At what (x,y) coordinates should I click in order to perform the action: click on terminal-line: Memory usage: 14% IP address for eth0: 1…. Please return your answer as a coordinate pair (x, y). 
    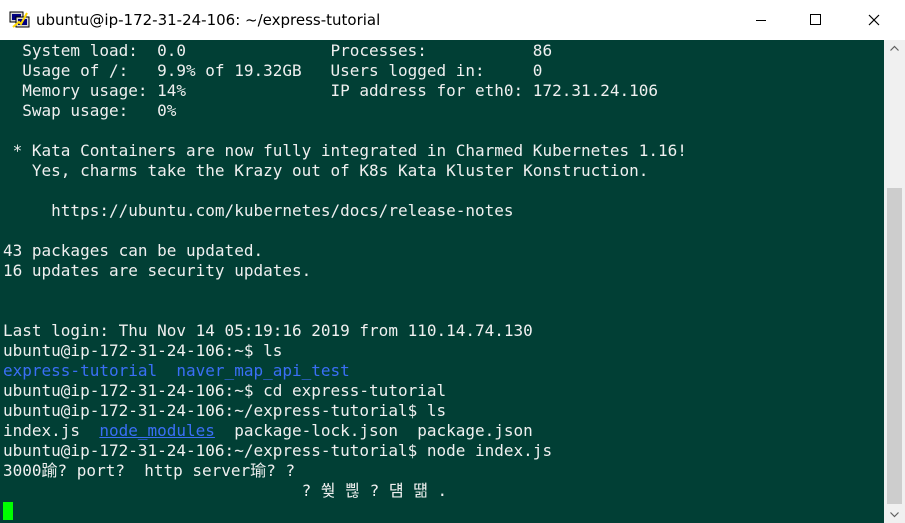
    Looking at the image, I should click on (345, 91).